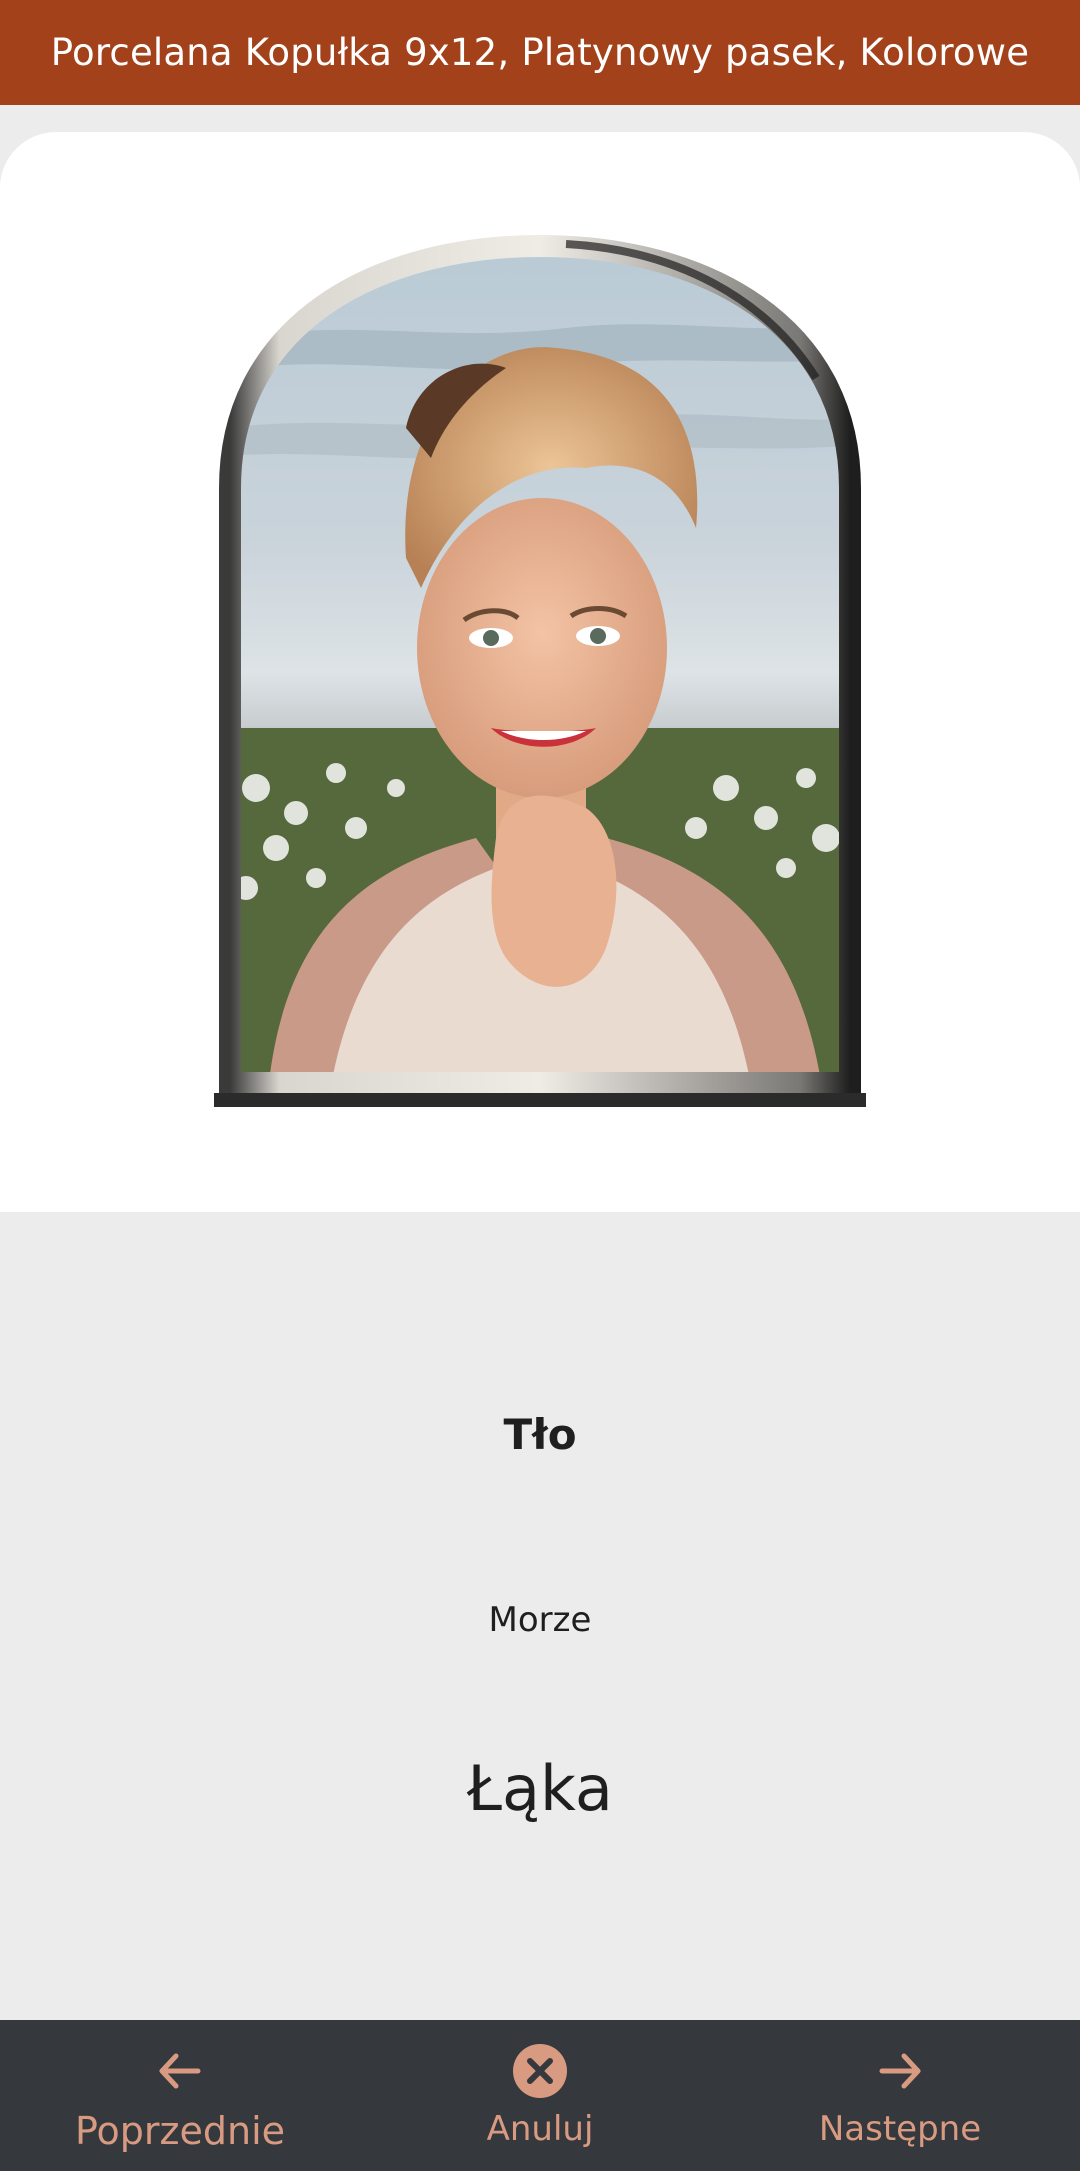 This screenshot has width=1080, height=2171. Describe the element at coordinates (540, 1434) in the screenshot. I see `background-section-title: Tło` at that location.